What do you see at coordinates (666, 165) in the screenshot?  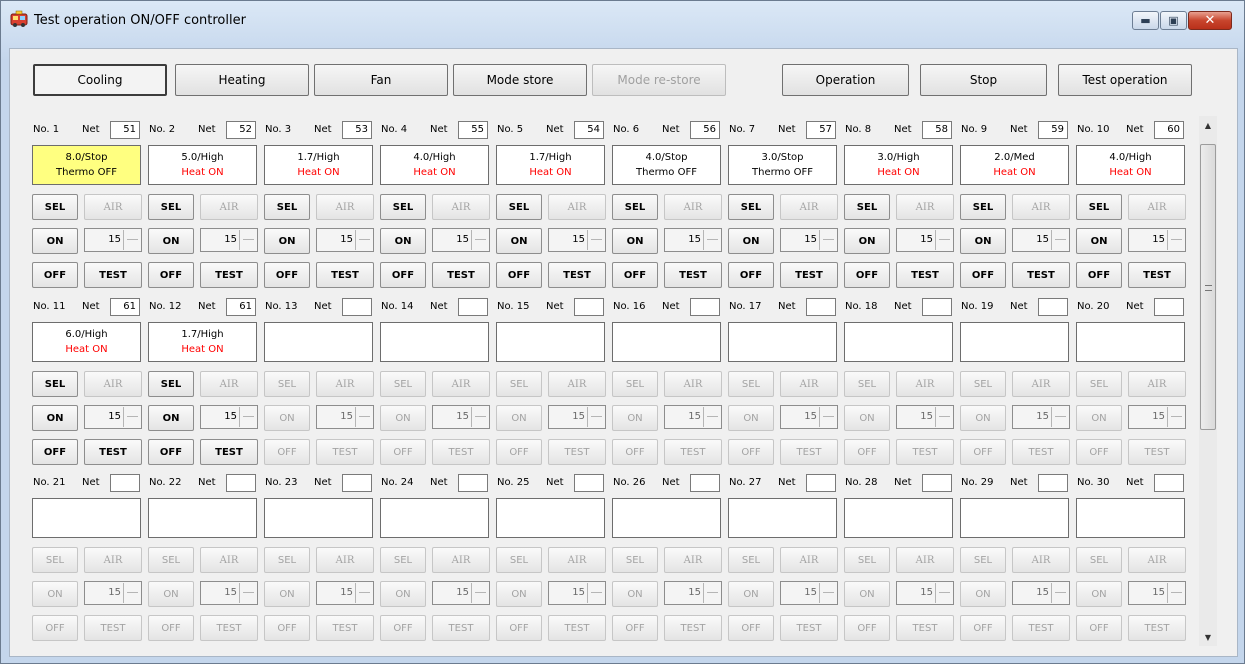 I see `unit-status-display: 4.0/Stop Thermo OFF` at bounding box center [666, 165].